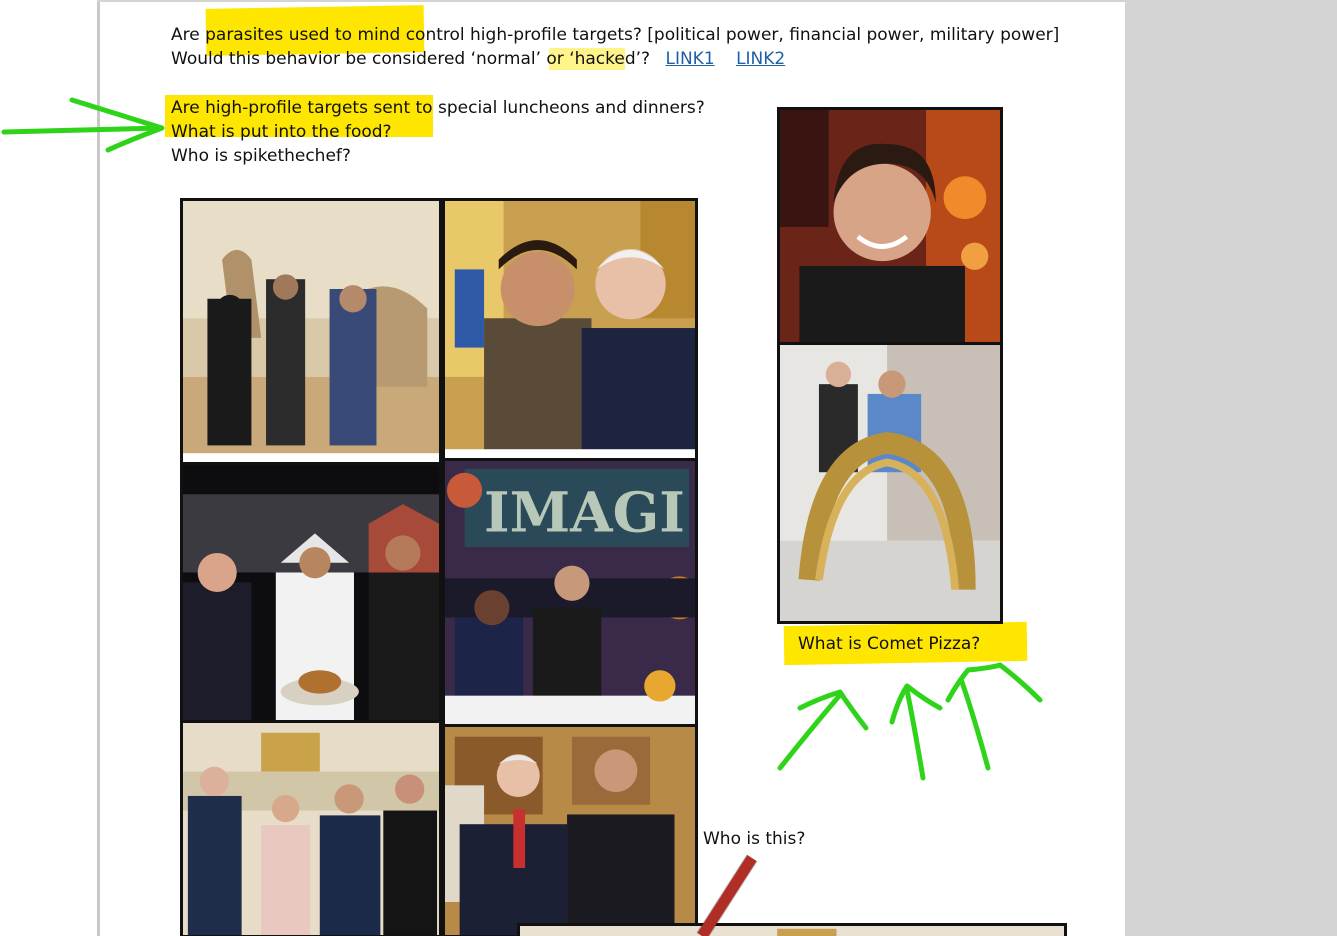  I want to click on line-2-suffix: ?, so click(646, 59).